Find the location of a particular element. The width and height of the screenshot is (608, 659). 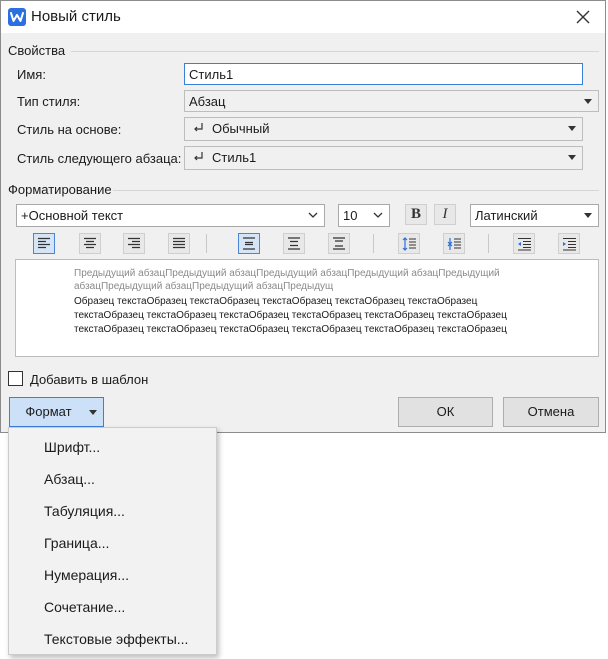

next-paragraph-style-value: Стиль1 is located at coordinates (234, 157).